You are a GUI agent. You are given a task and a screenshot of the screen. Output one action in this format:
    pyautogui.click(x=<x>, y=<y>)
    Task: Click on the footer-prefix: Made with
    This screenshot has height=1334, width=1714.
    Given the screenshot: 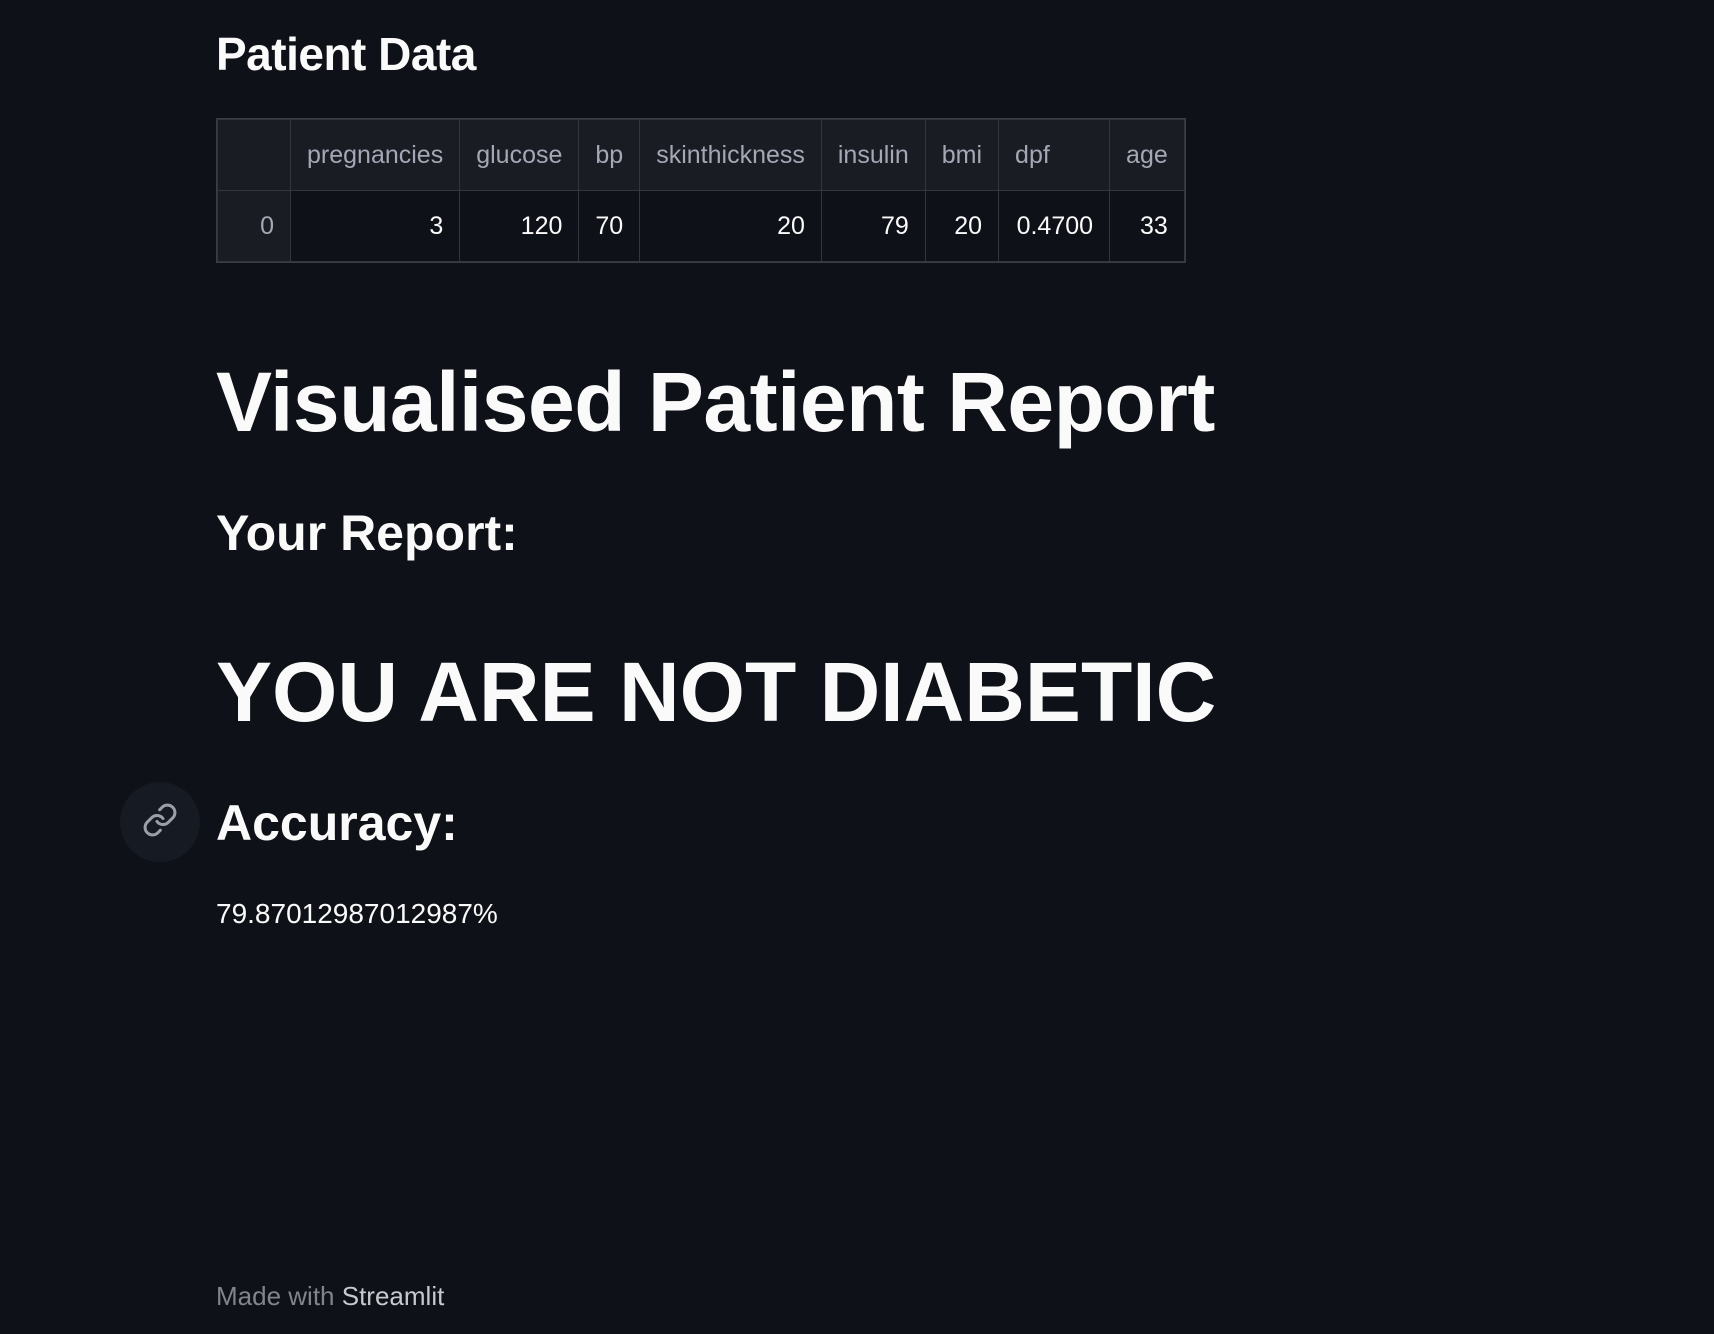 What is the action you would take?
    pyautogui.click(x=275, y=1296)
    